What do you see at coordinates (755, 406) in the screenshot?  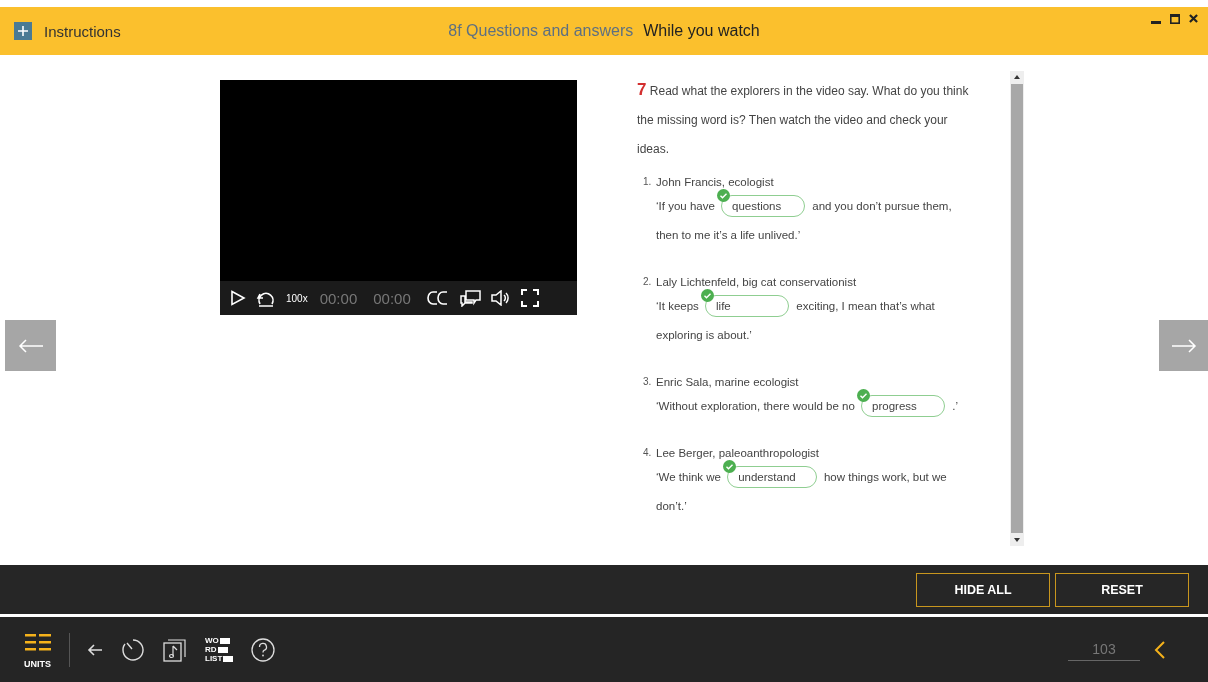 I see `quote-text: ‘Without exploration, there would be no` at bounding box center [755, 406].